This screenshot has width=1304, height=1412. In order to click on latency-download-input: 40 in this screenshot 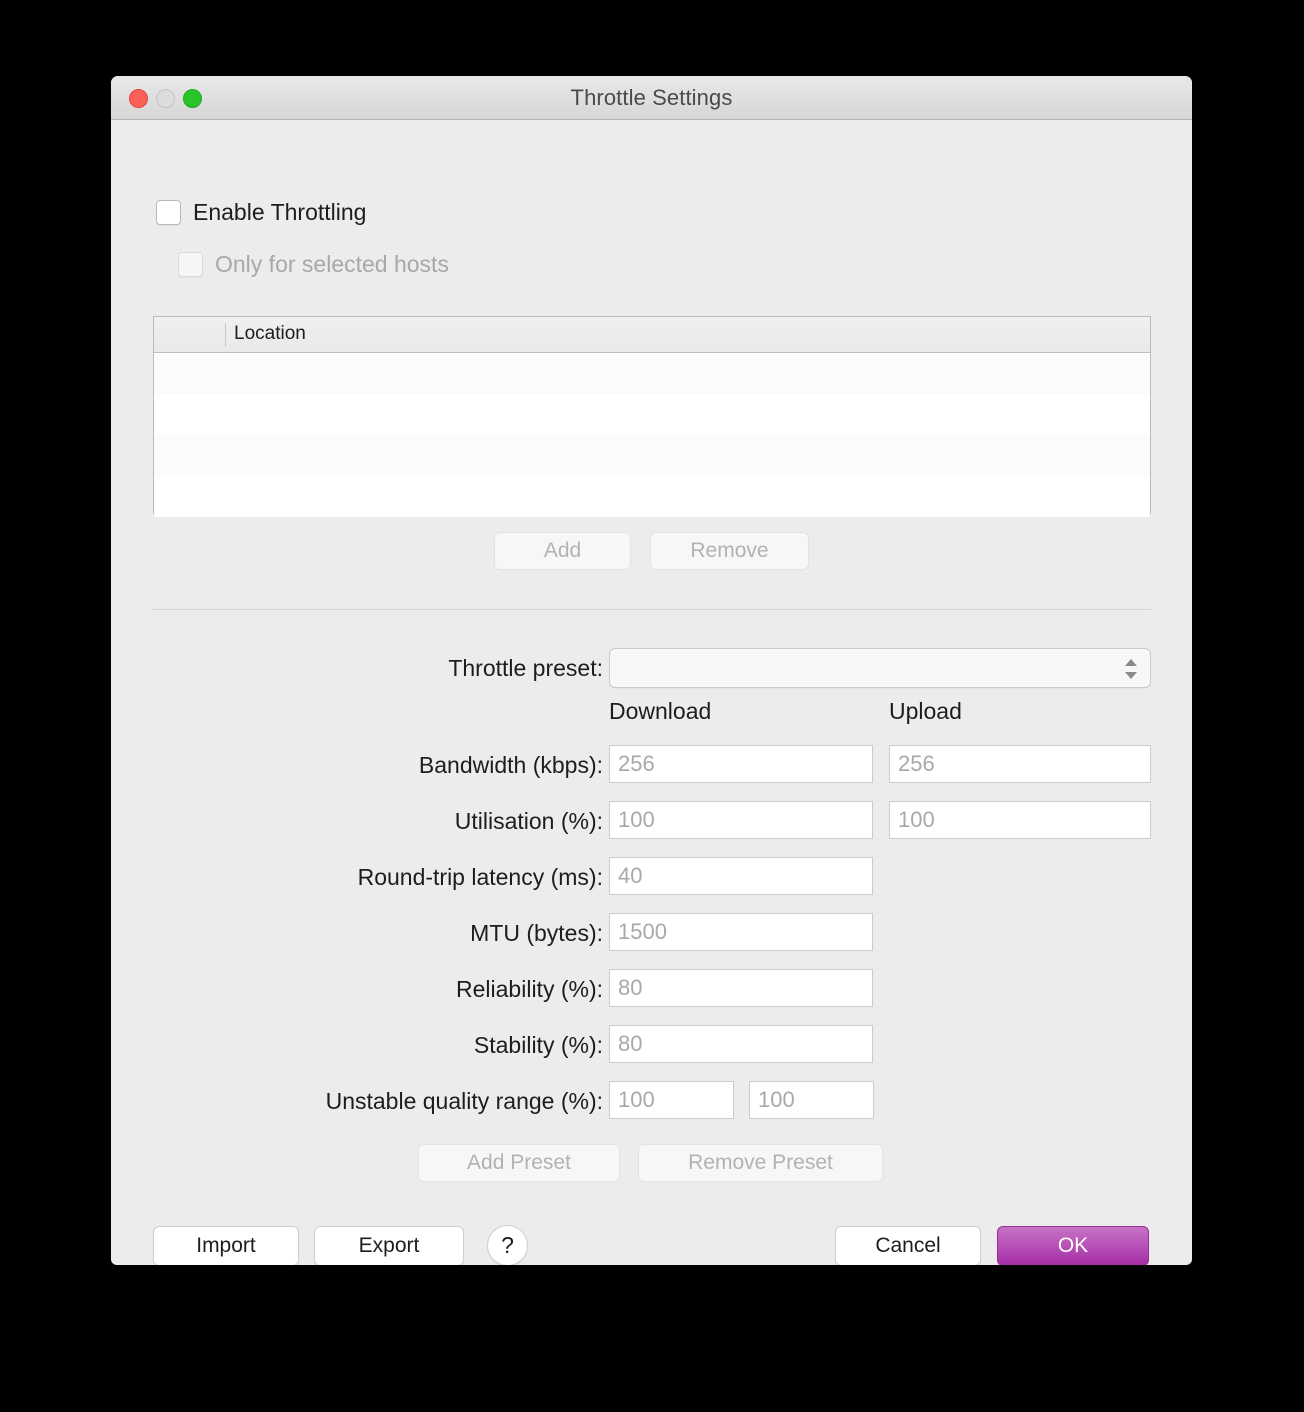, I will do `click(741, 876)`.